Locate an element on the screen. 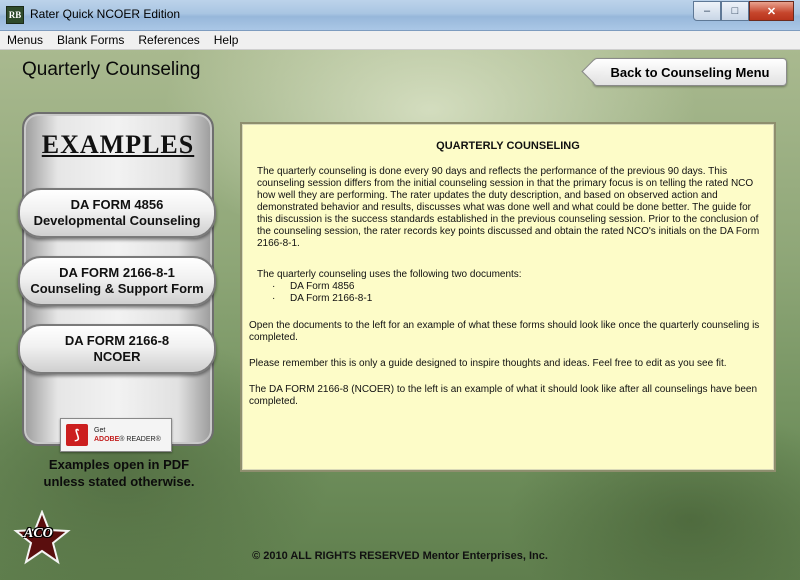 This screenshot has height=580, width=800. button-line1: DA FORM 2166-8-1 is located at coordinates (117, 272).